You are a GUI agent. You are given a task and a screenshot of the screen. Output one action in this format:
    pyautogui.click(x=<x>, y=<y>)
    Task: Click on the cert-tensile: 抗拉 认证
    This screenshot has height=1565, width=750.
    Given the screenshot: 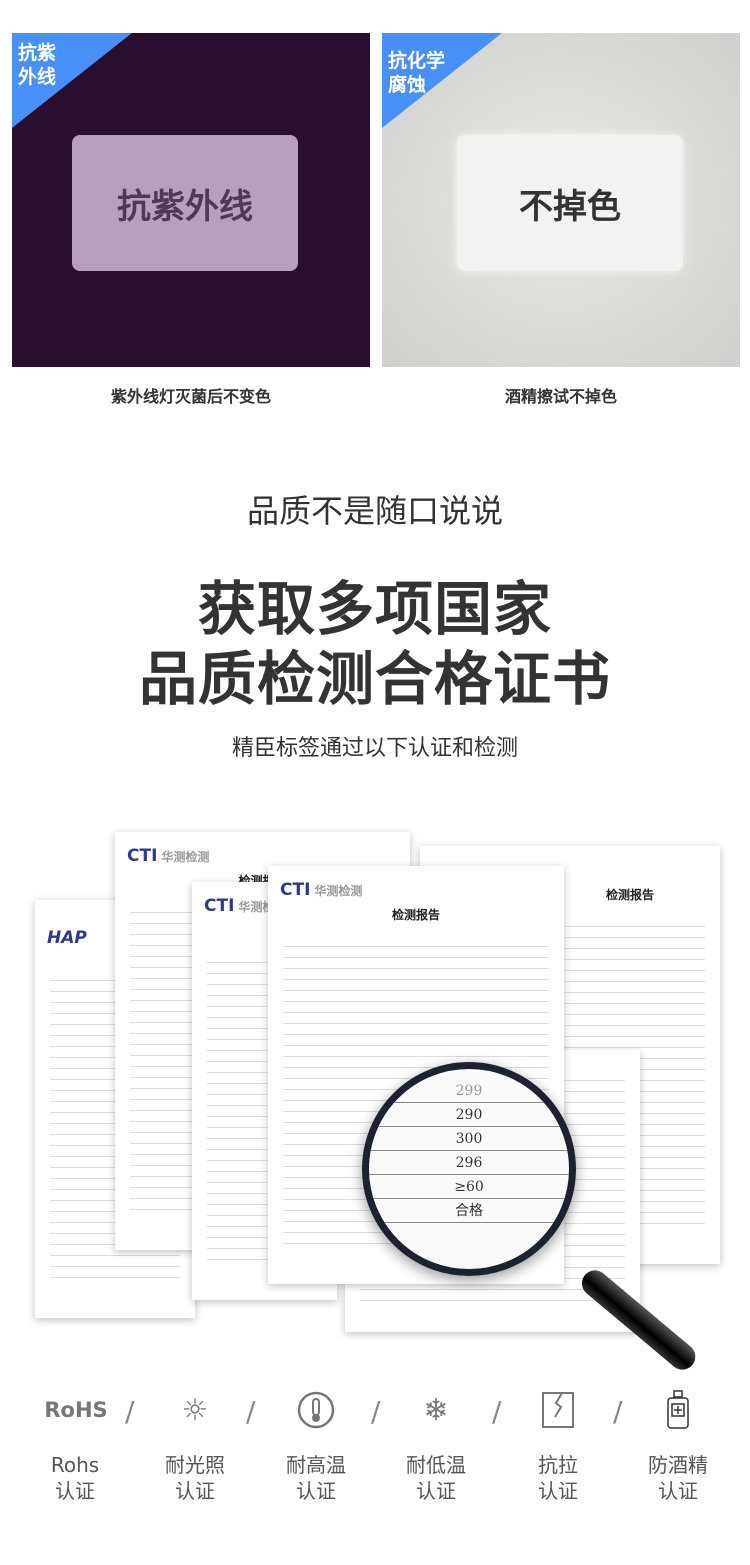 What is the action you would take?
    pyautogui.click(x=558, y=1478)
    